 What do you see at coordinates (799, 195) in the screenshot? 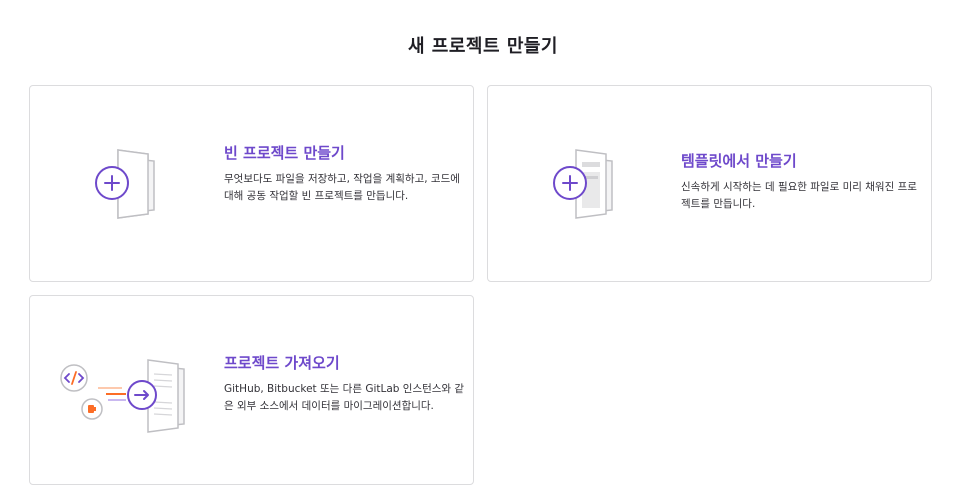
I see `card-description: 신속하게 시작하는 데 필요한 파일로 미리 채워진 프로젝트를 만듭니다.` at bounding box center [799, 195].